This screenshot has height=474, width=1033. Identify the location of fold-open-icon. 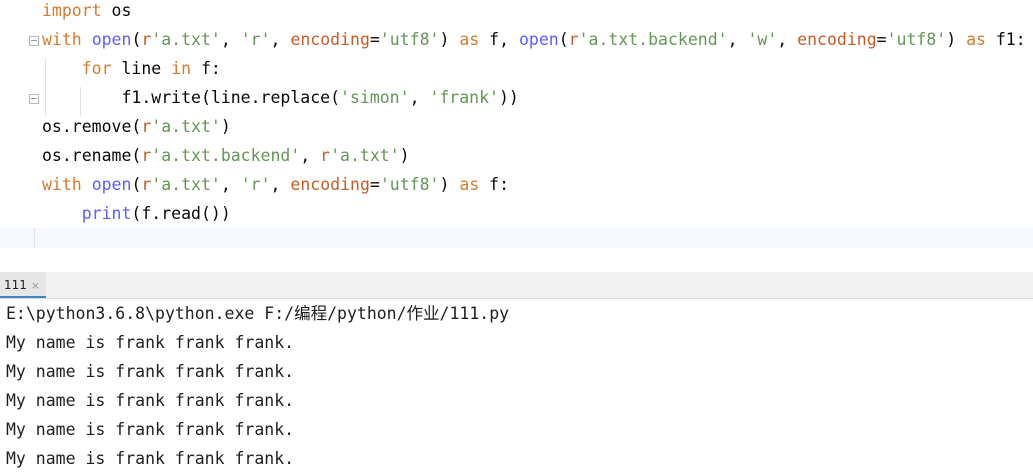
(34, 41).